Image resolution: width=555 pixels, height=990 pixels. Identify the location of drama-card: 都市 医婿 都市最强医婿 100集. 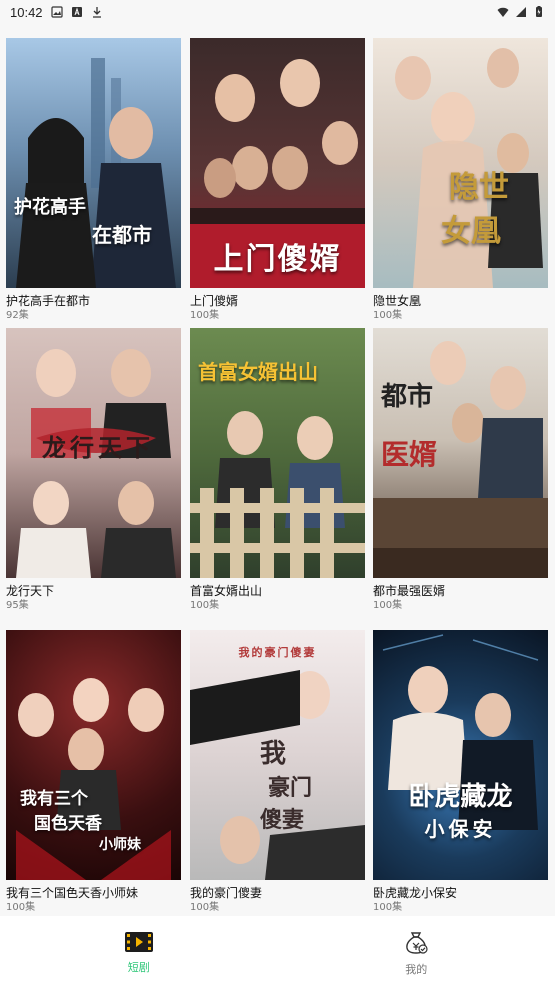
(460, 470).